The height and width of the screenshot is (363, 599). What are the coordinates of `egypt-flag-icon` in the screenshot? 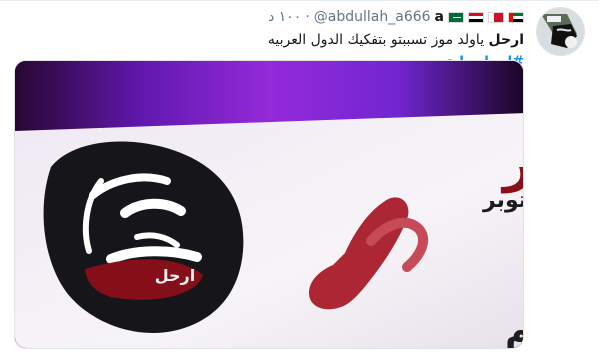 It's located at (476, 17).